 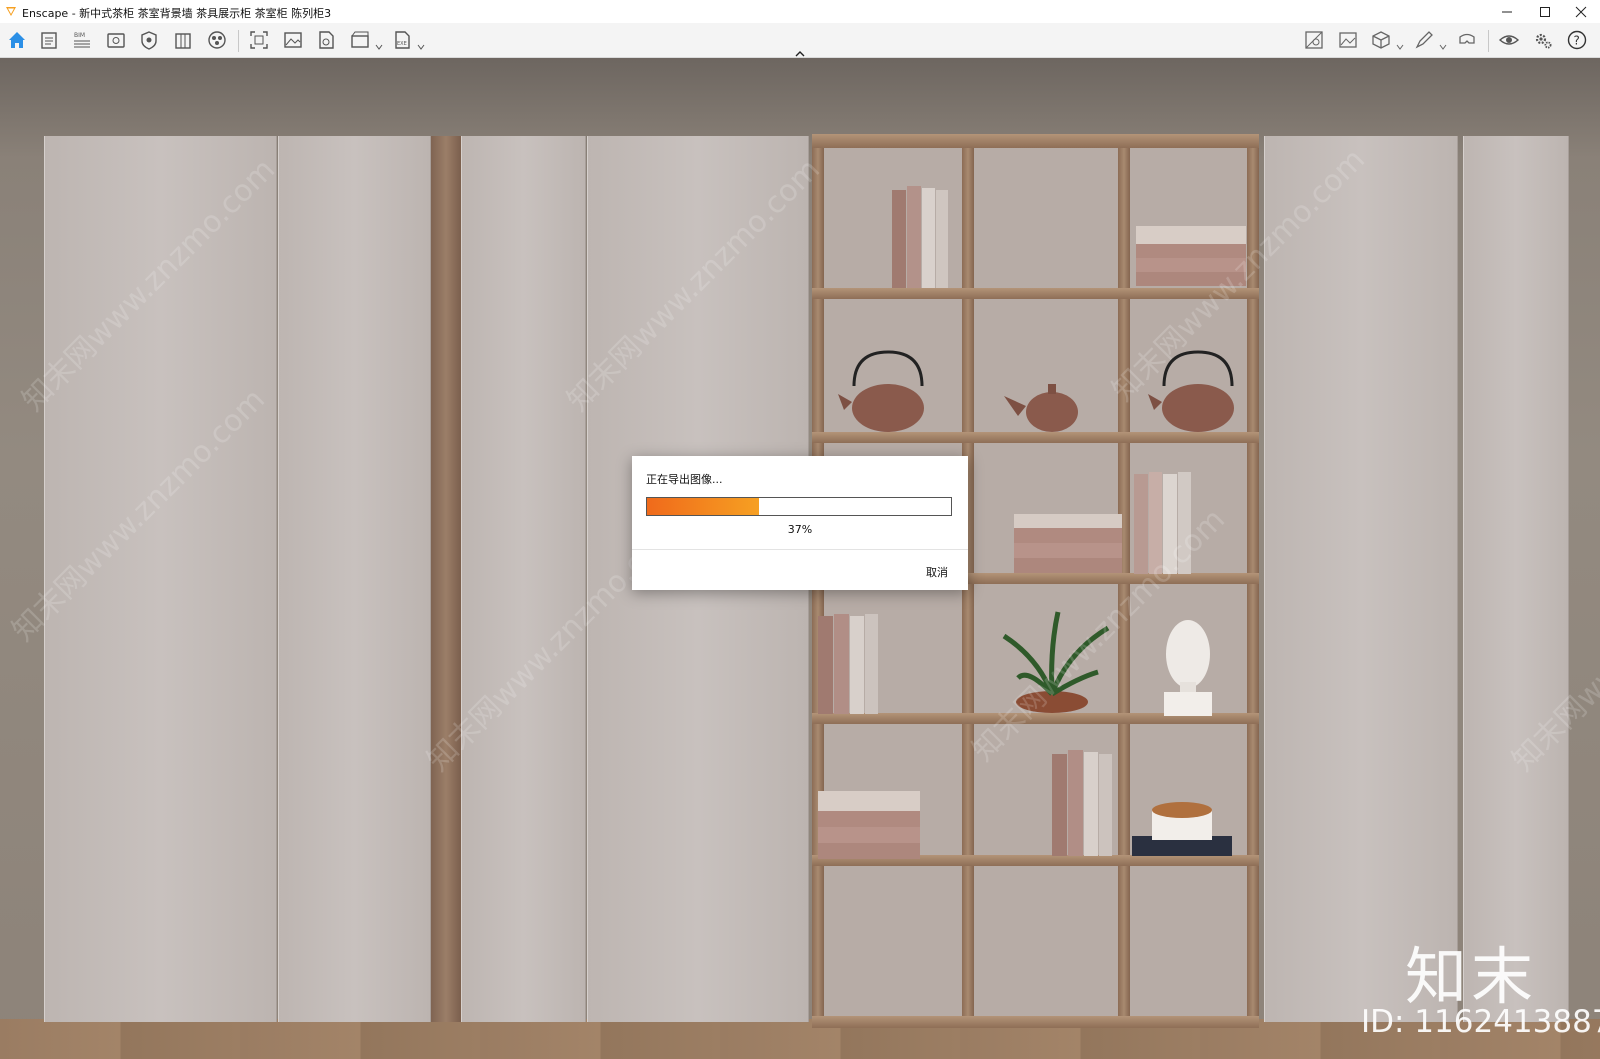 I want to click on bim-icon: BIM, so click(x=82, y=40).